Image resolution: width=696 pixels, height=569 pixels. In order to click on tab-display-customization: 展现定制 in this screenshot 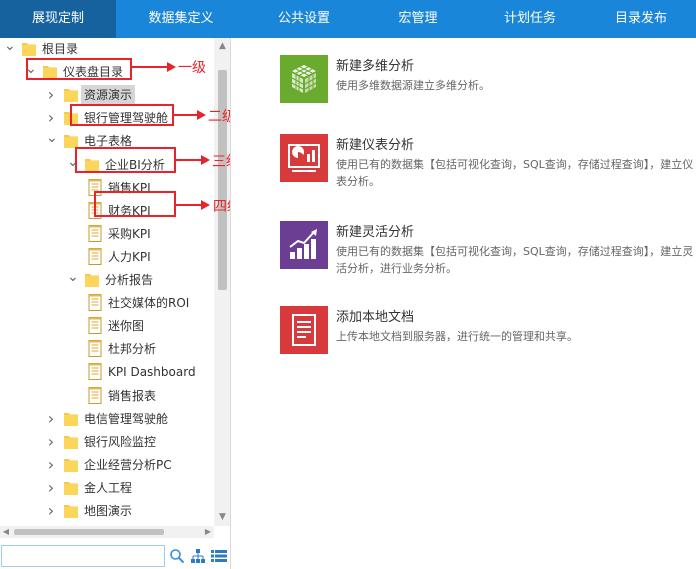, I will do `click(58, 19)`.